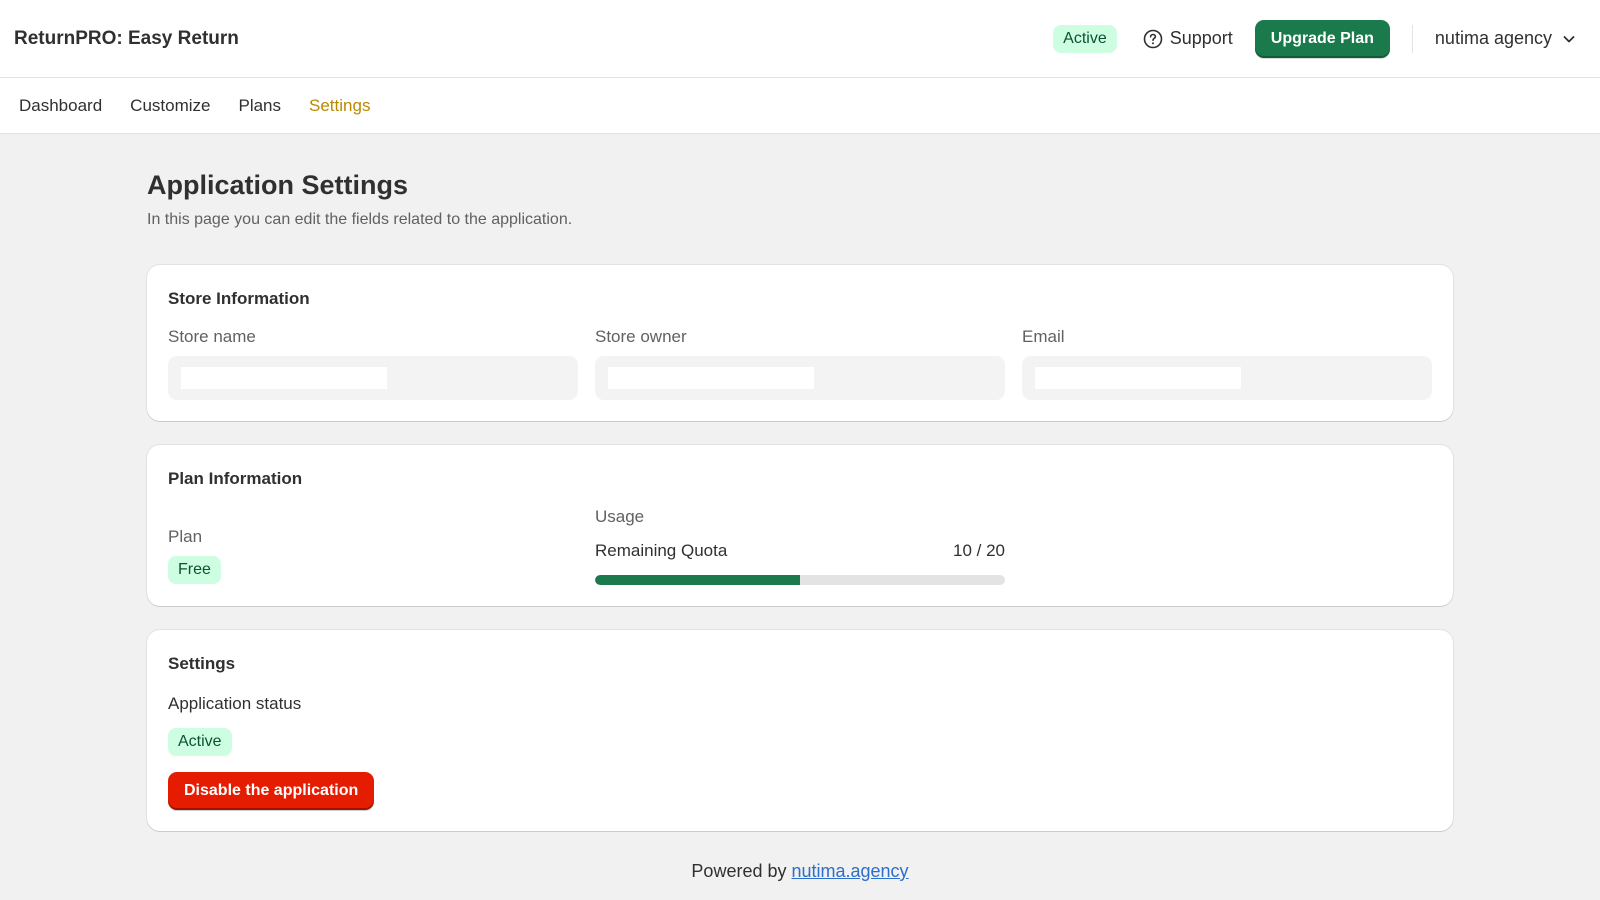 Image resolution: width=1600 pixels, height=900 pixels. Describe the element at coordinates (979, 550) in the screenshot. I see `quota-value: 10 / 20` at that location.